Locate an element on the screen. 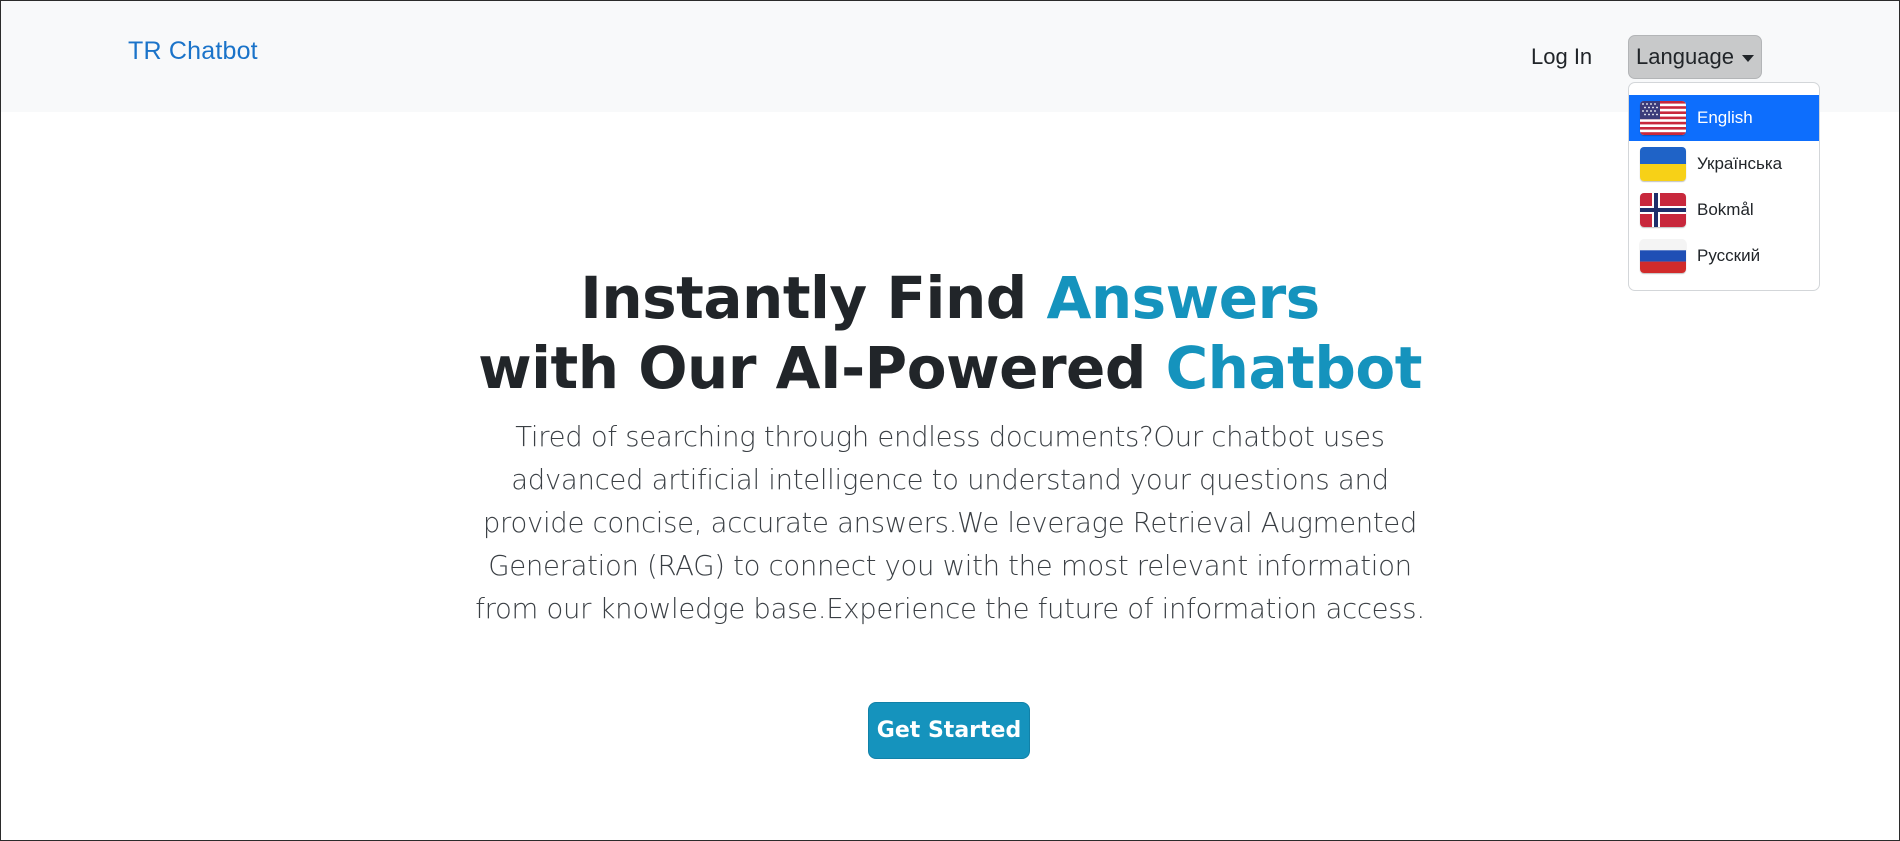 The image size is (1900, 841). navbar: TR Chatbot Log In Language is located at coordinates (950, 56).